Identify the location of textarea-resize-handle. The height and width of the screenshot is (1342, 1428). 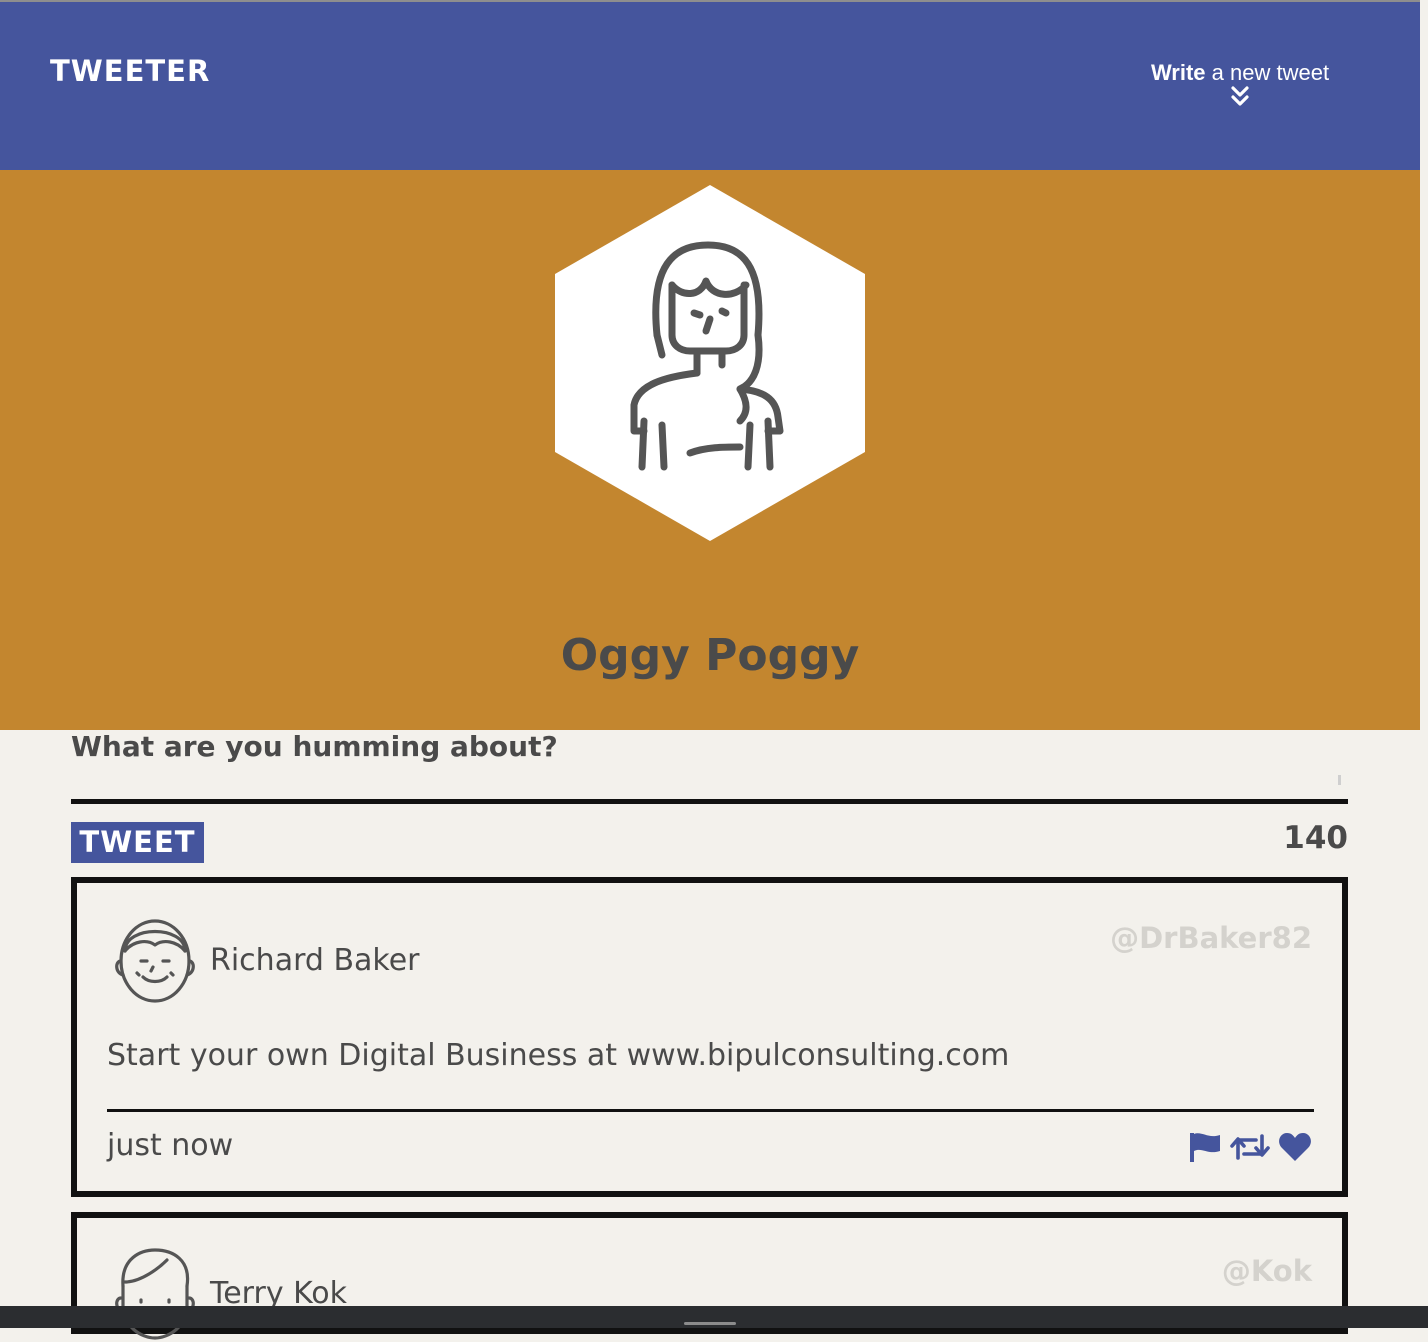
(1339, 780).